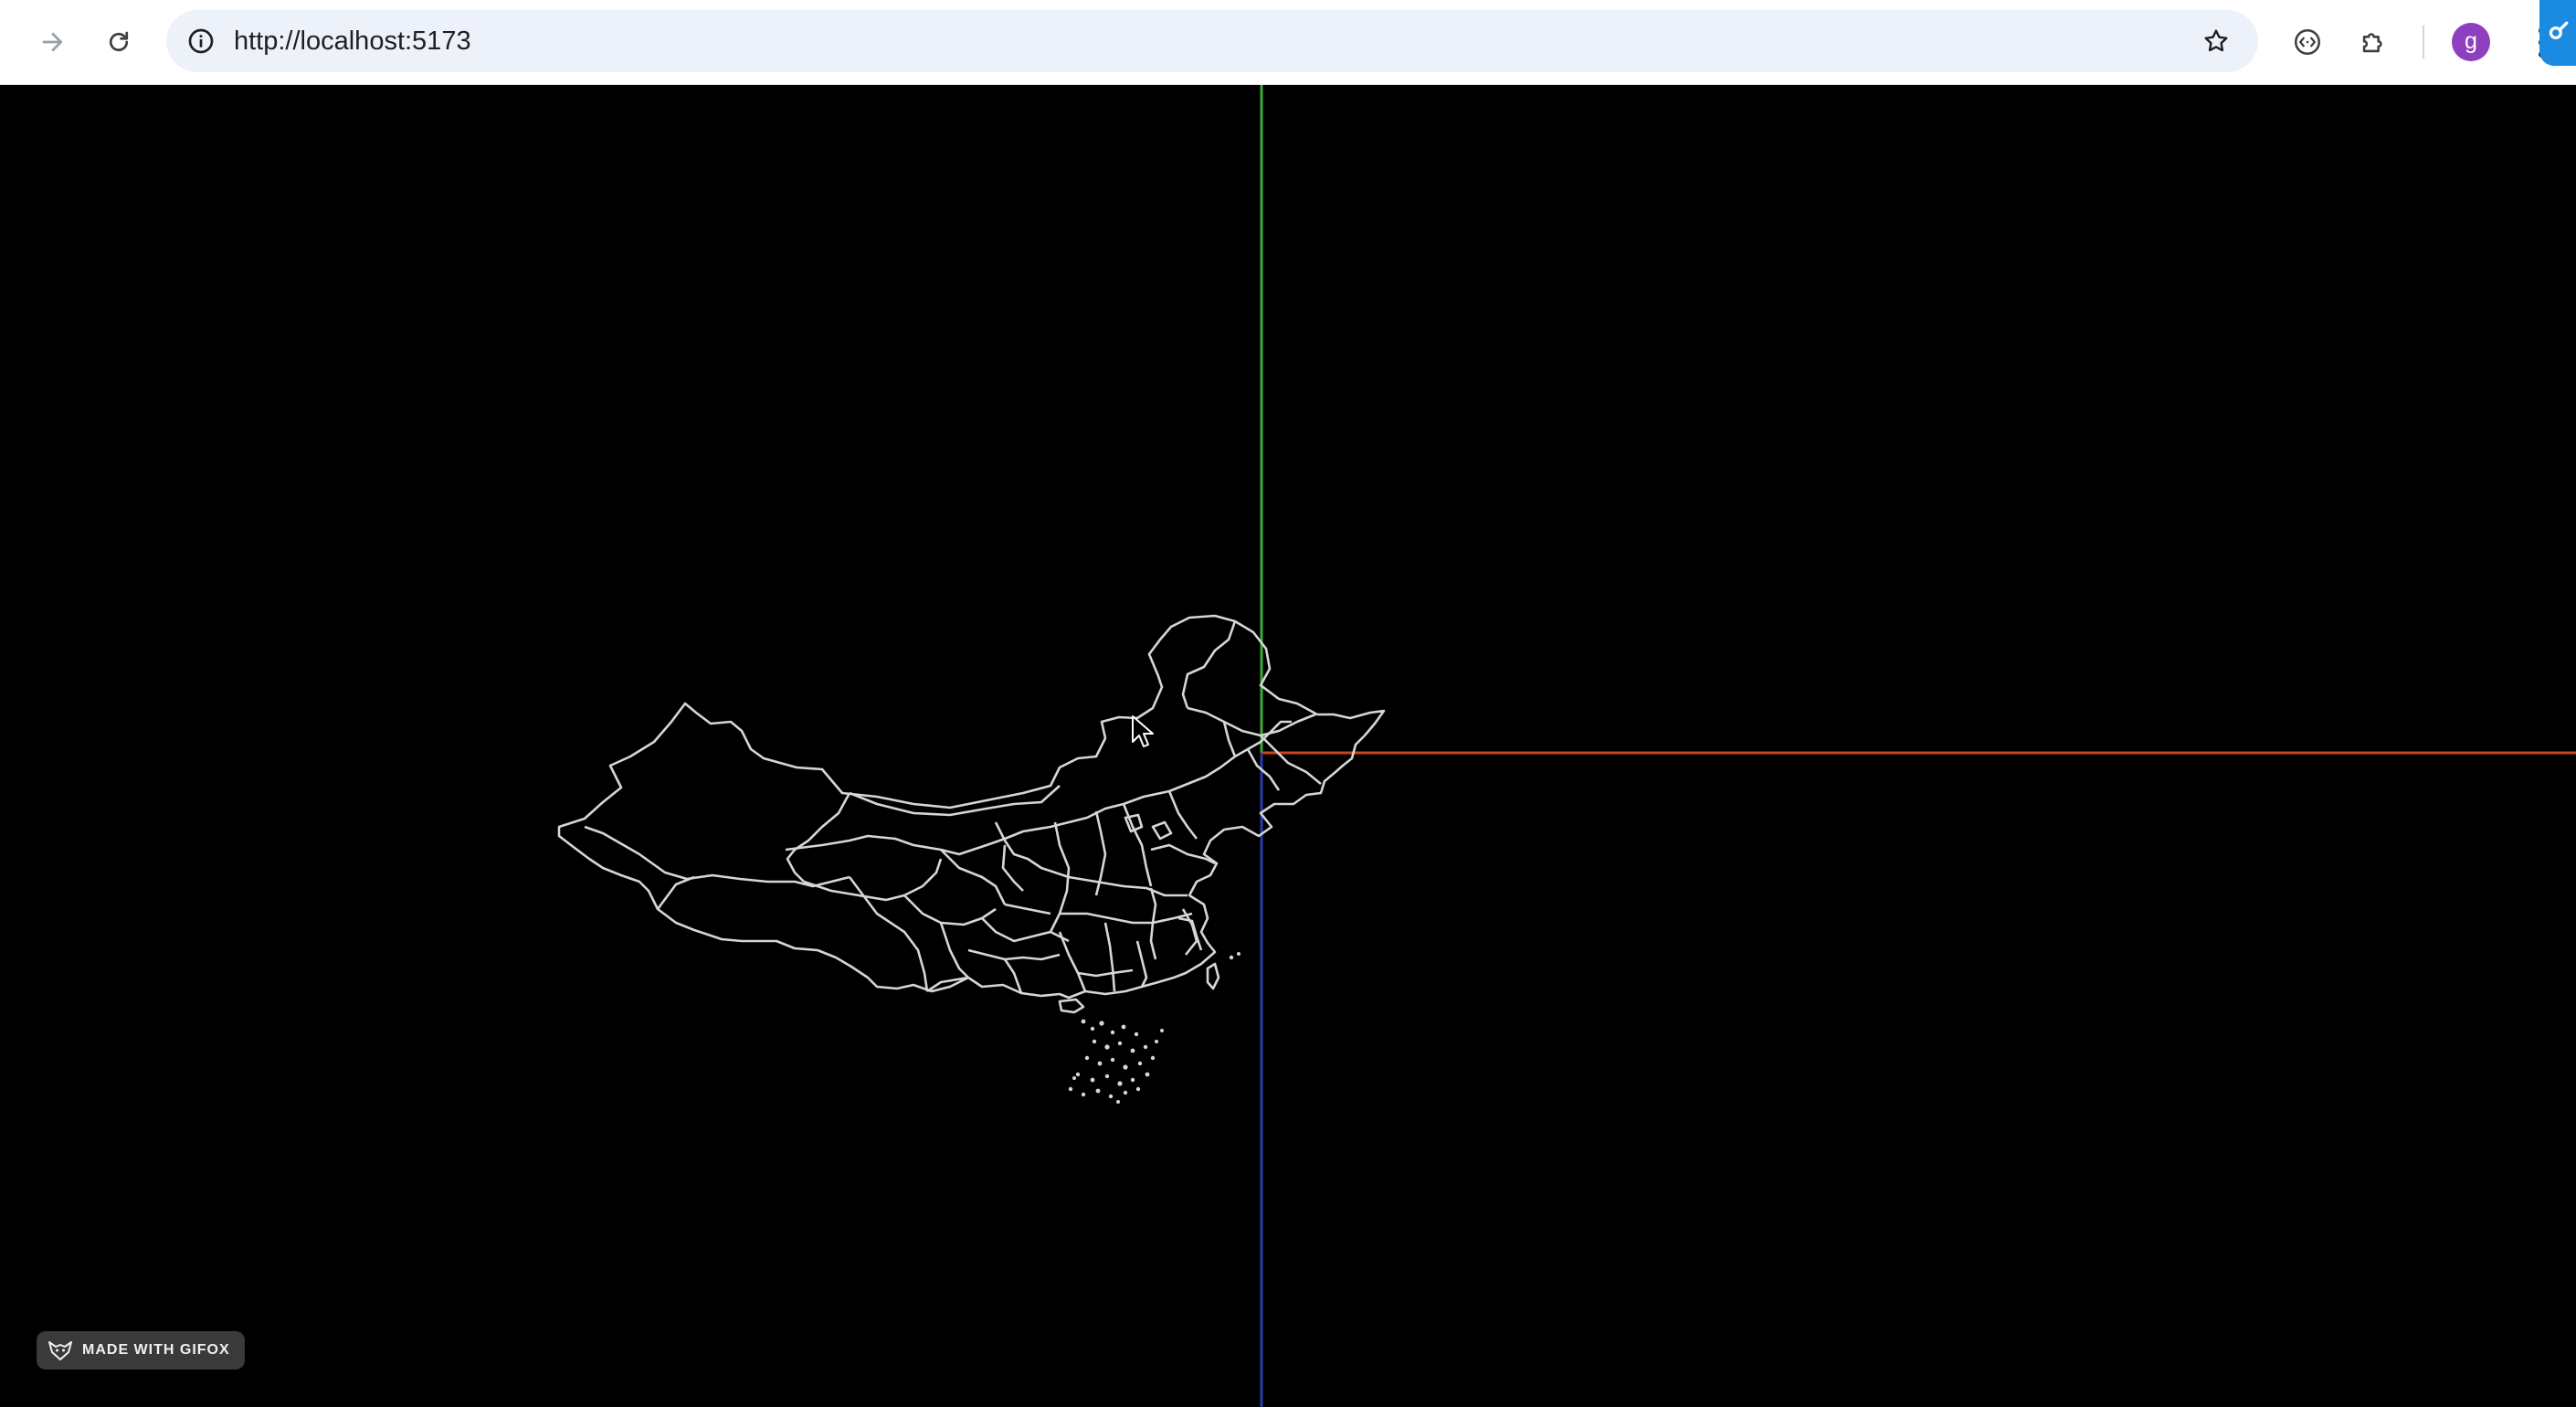 The height and width of the screenshot is (1407, 2576). I want to click on watermark-label: MADE WITH GIFOX, so click(156, 1350).